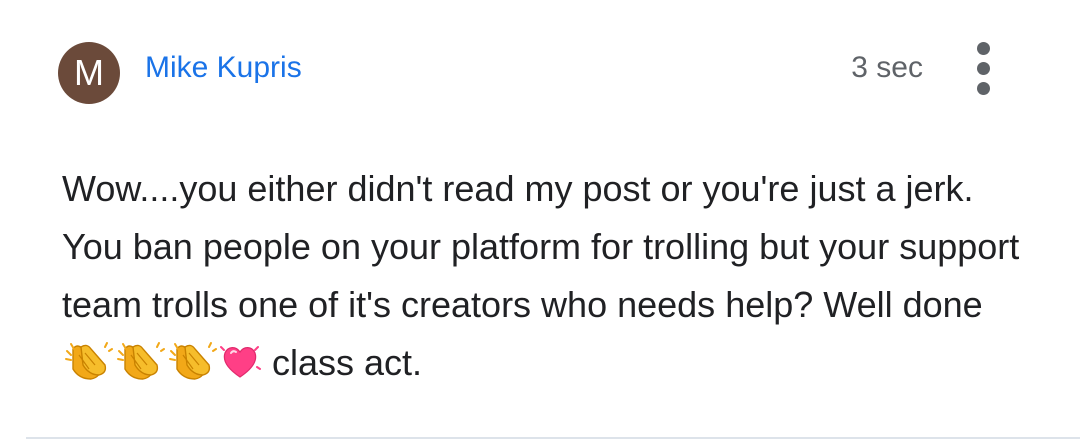 The width and height of the screenshot is (1080, 441). Describe the element at coordinates (89, 73) in the screenshot. I see `avatar: M` at that location.